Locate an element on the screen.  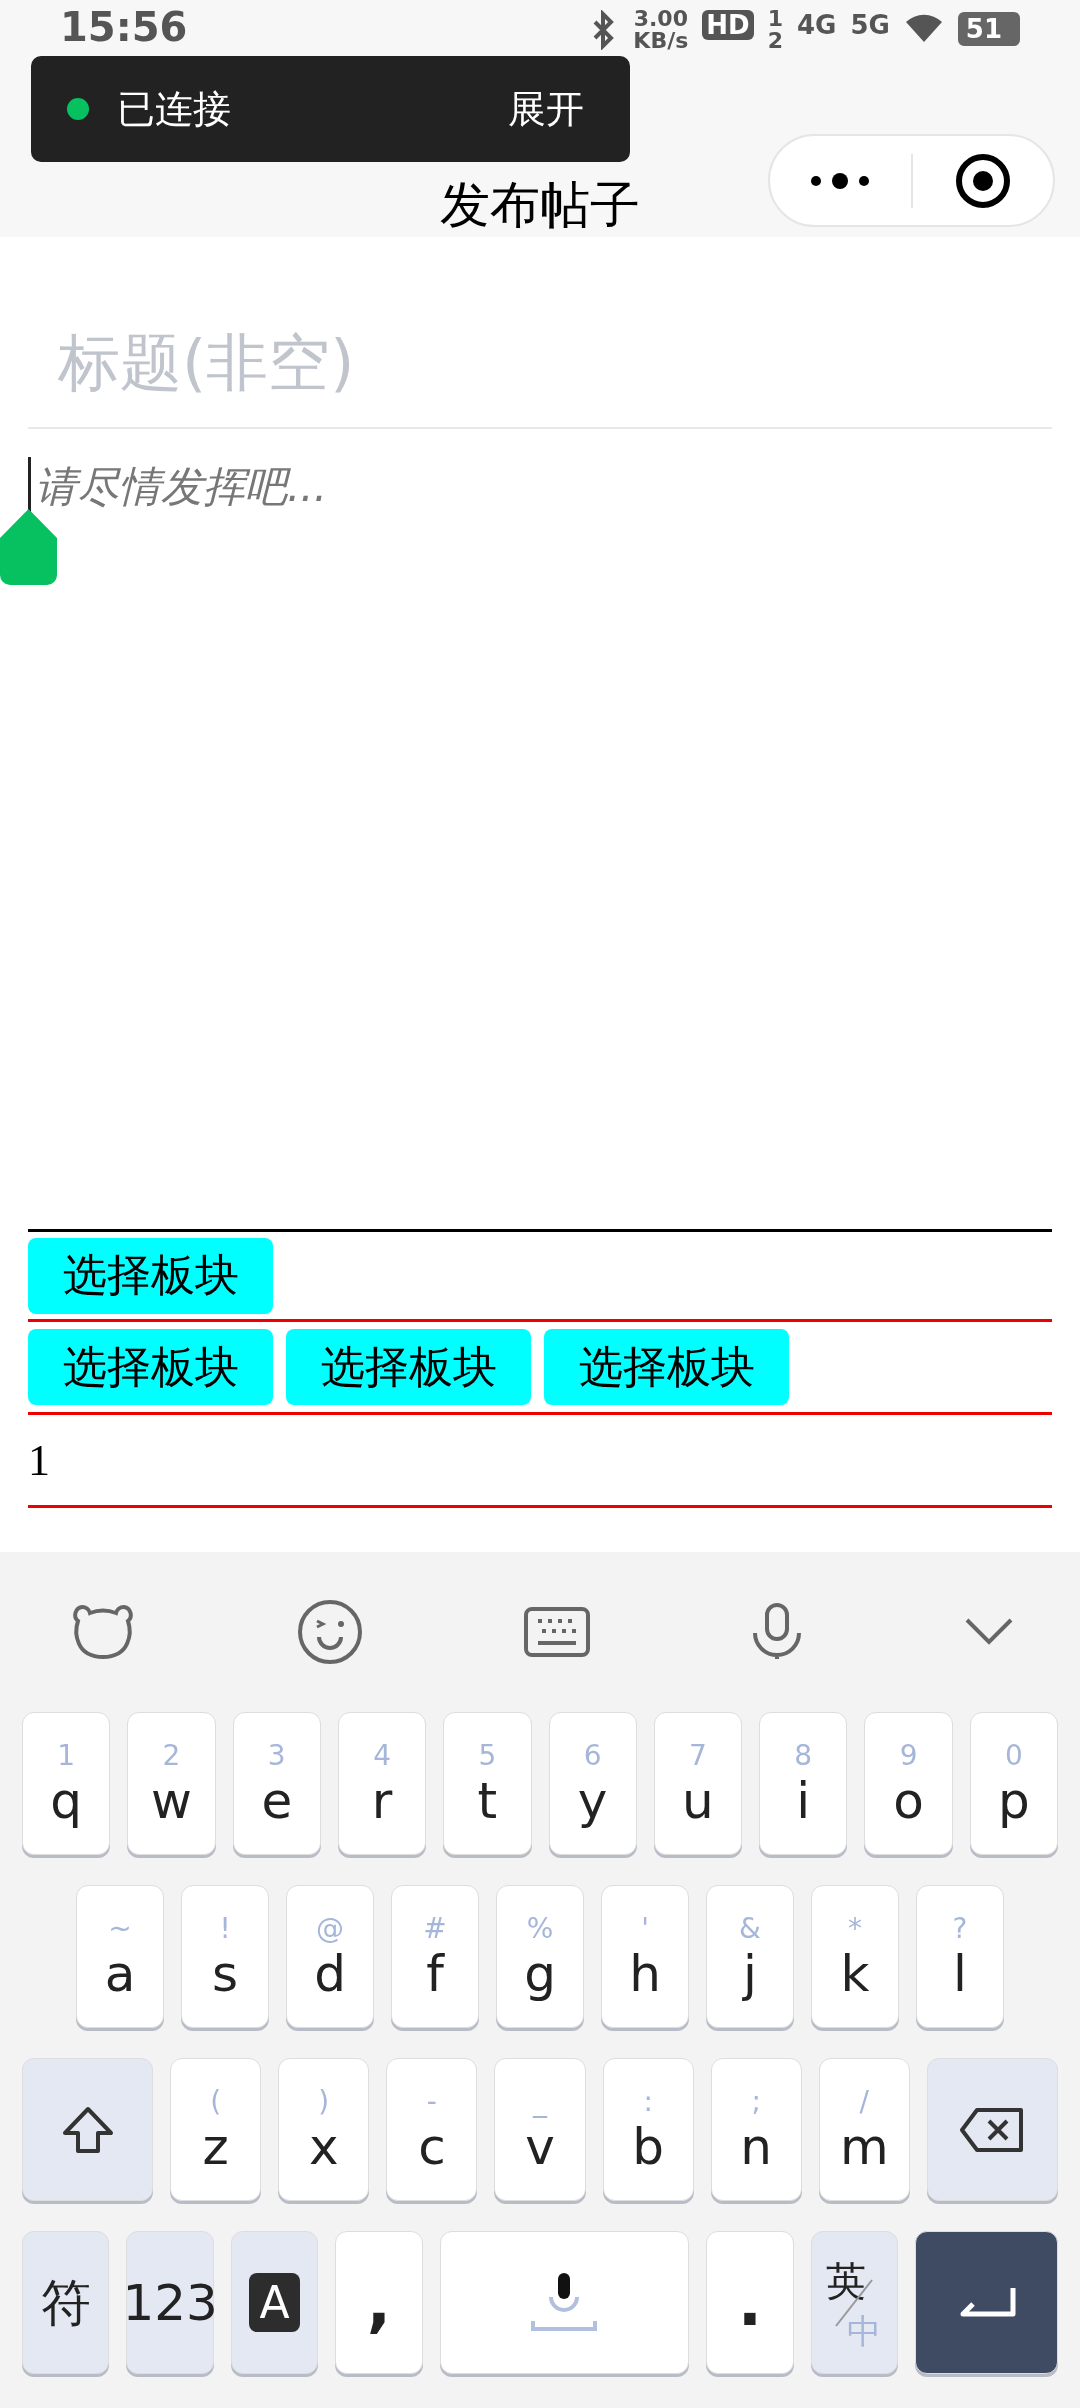
network-label: 5G is located at coordinates (870, 25).